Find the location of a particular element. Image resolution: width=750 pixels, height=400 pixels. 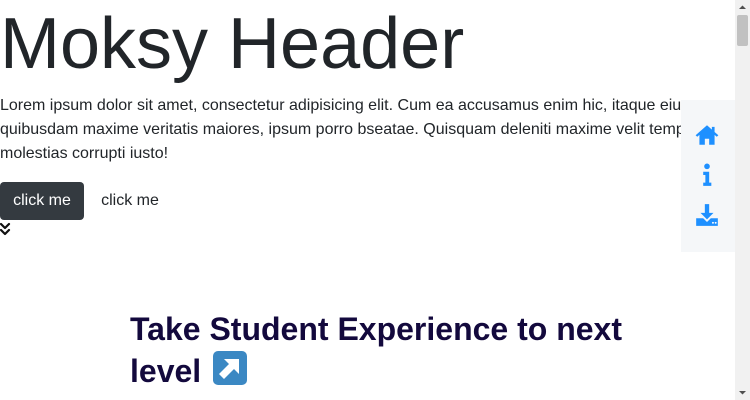

home-icon is located at coordinates (707, 135).